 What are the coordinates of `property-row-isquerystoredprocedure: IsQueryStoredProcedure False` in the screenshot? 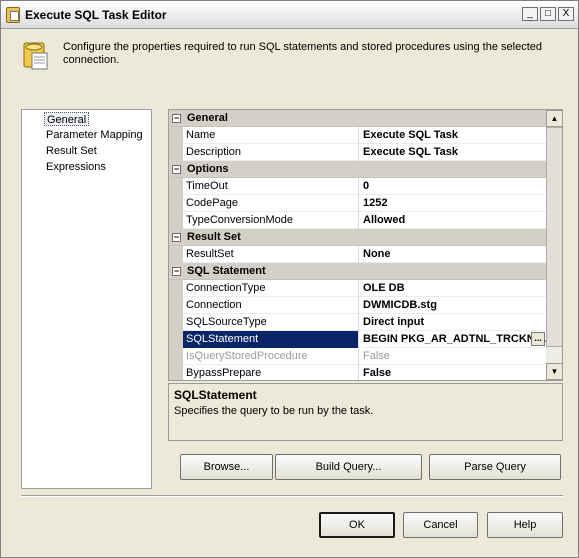 It's located at (357, 356).